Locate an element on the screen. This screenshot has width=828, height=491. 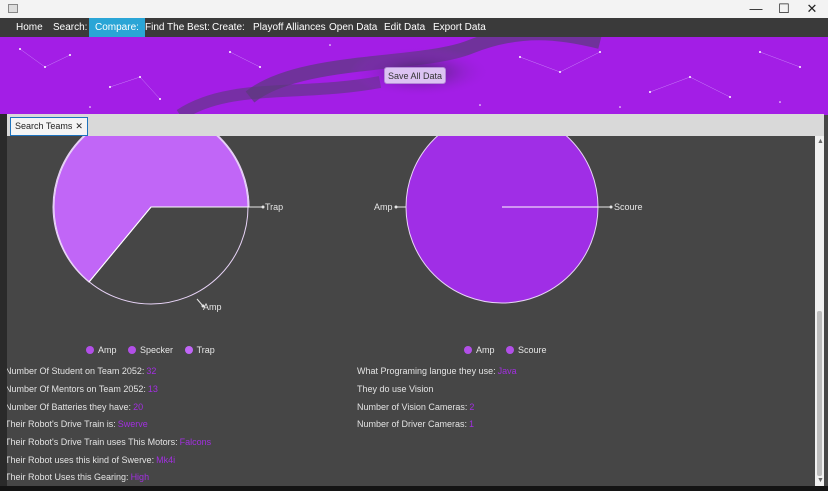
close-icon: ✕ is located at coordinates (79, 126).